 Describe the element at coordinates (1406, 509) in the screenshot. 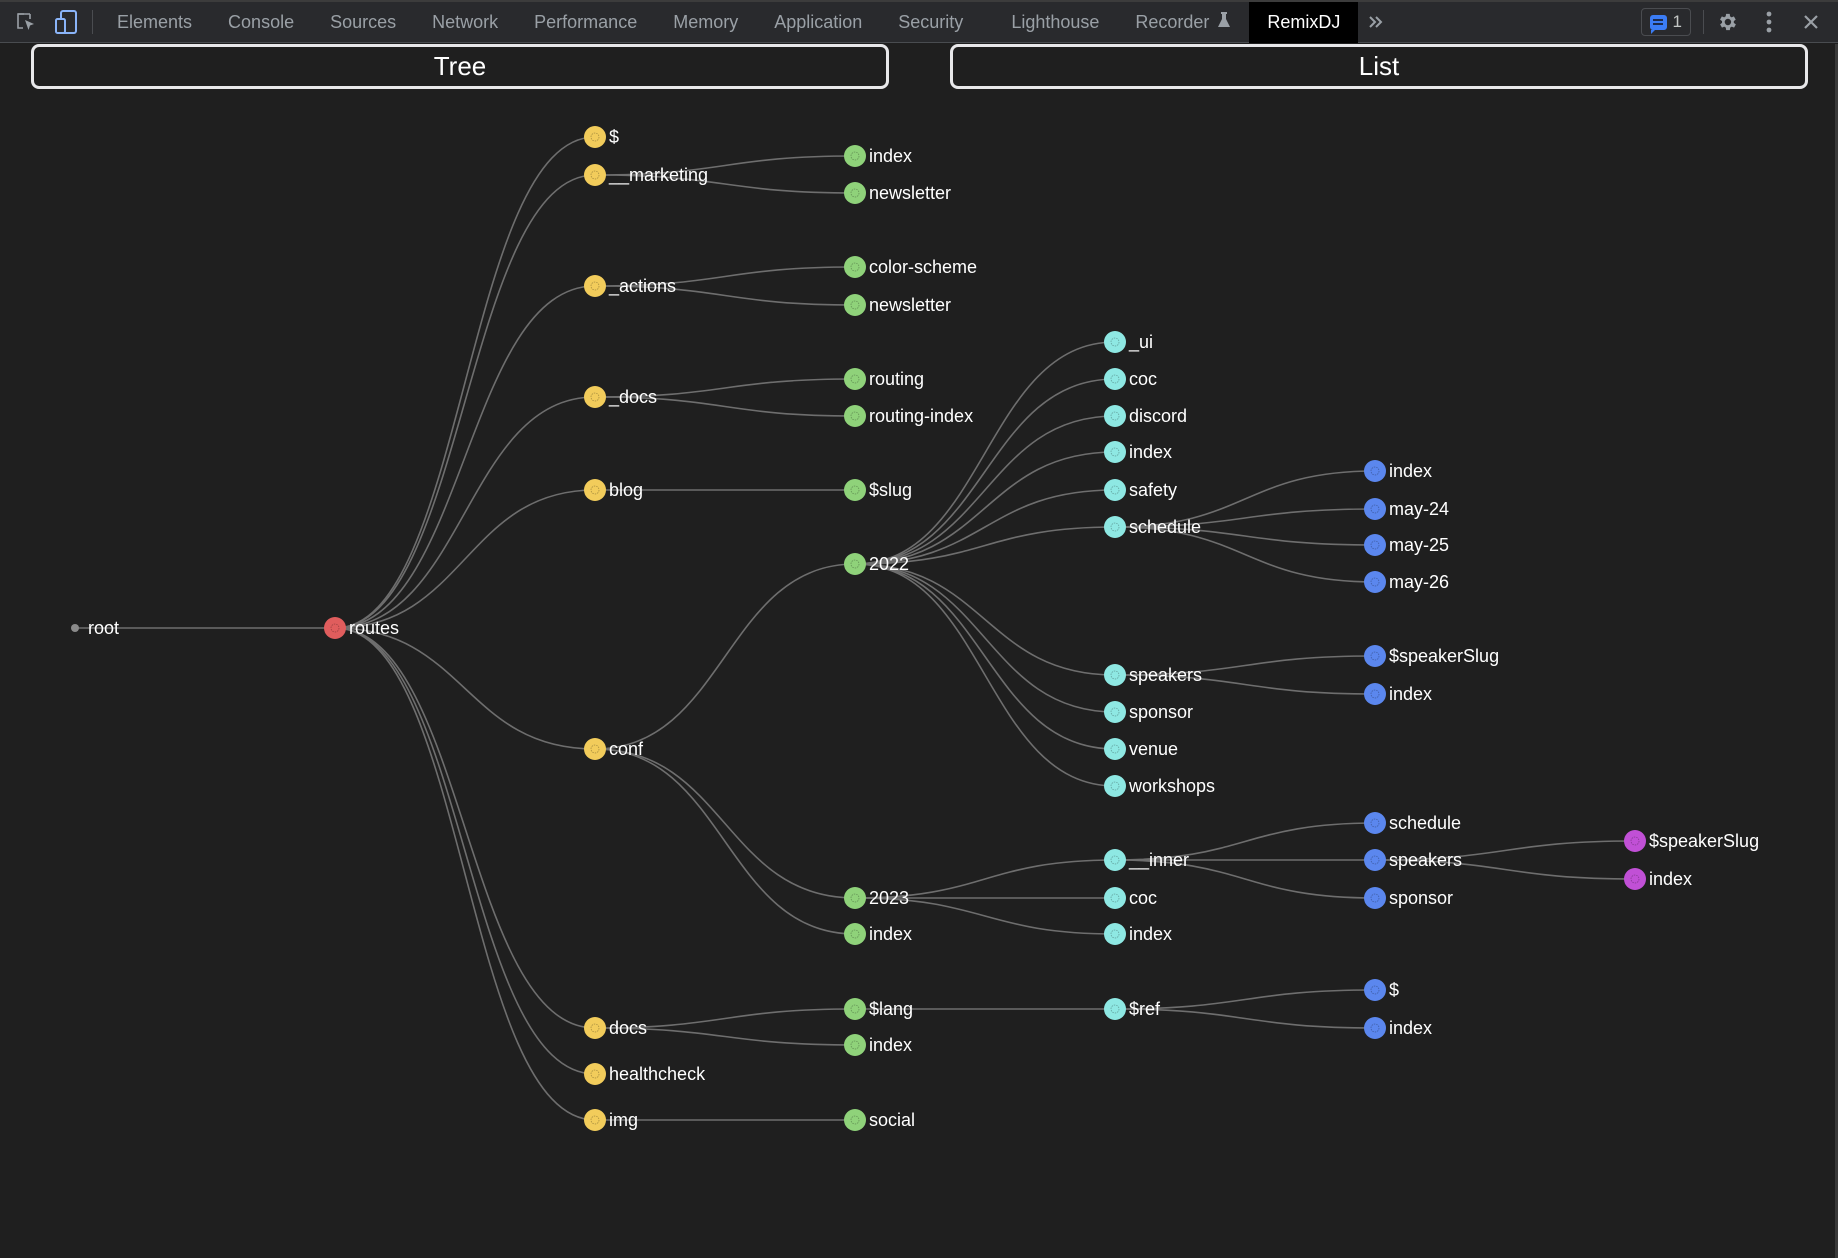

I see `tree-node: may-24` at that location.